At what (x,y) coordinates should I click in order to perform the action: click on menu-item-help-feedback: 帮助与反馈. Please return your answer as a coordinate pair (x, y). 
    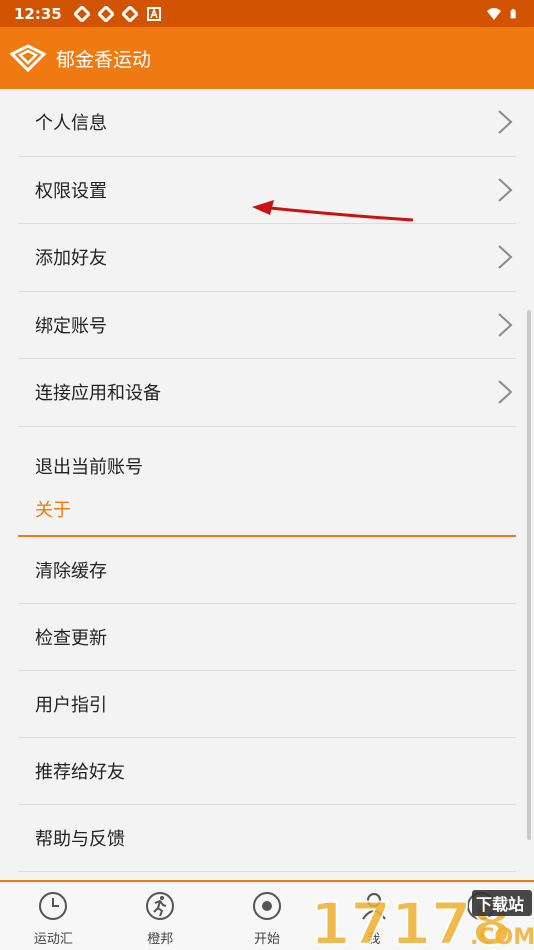
    Looking at the image, I should click on (267, 838).